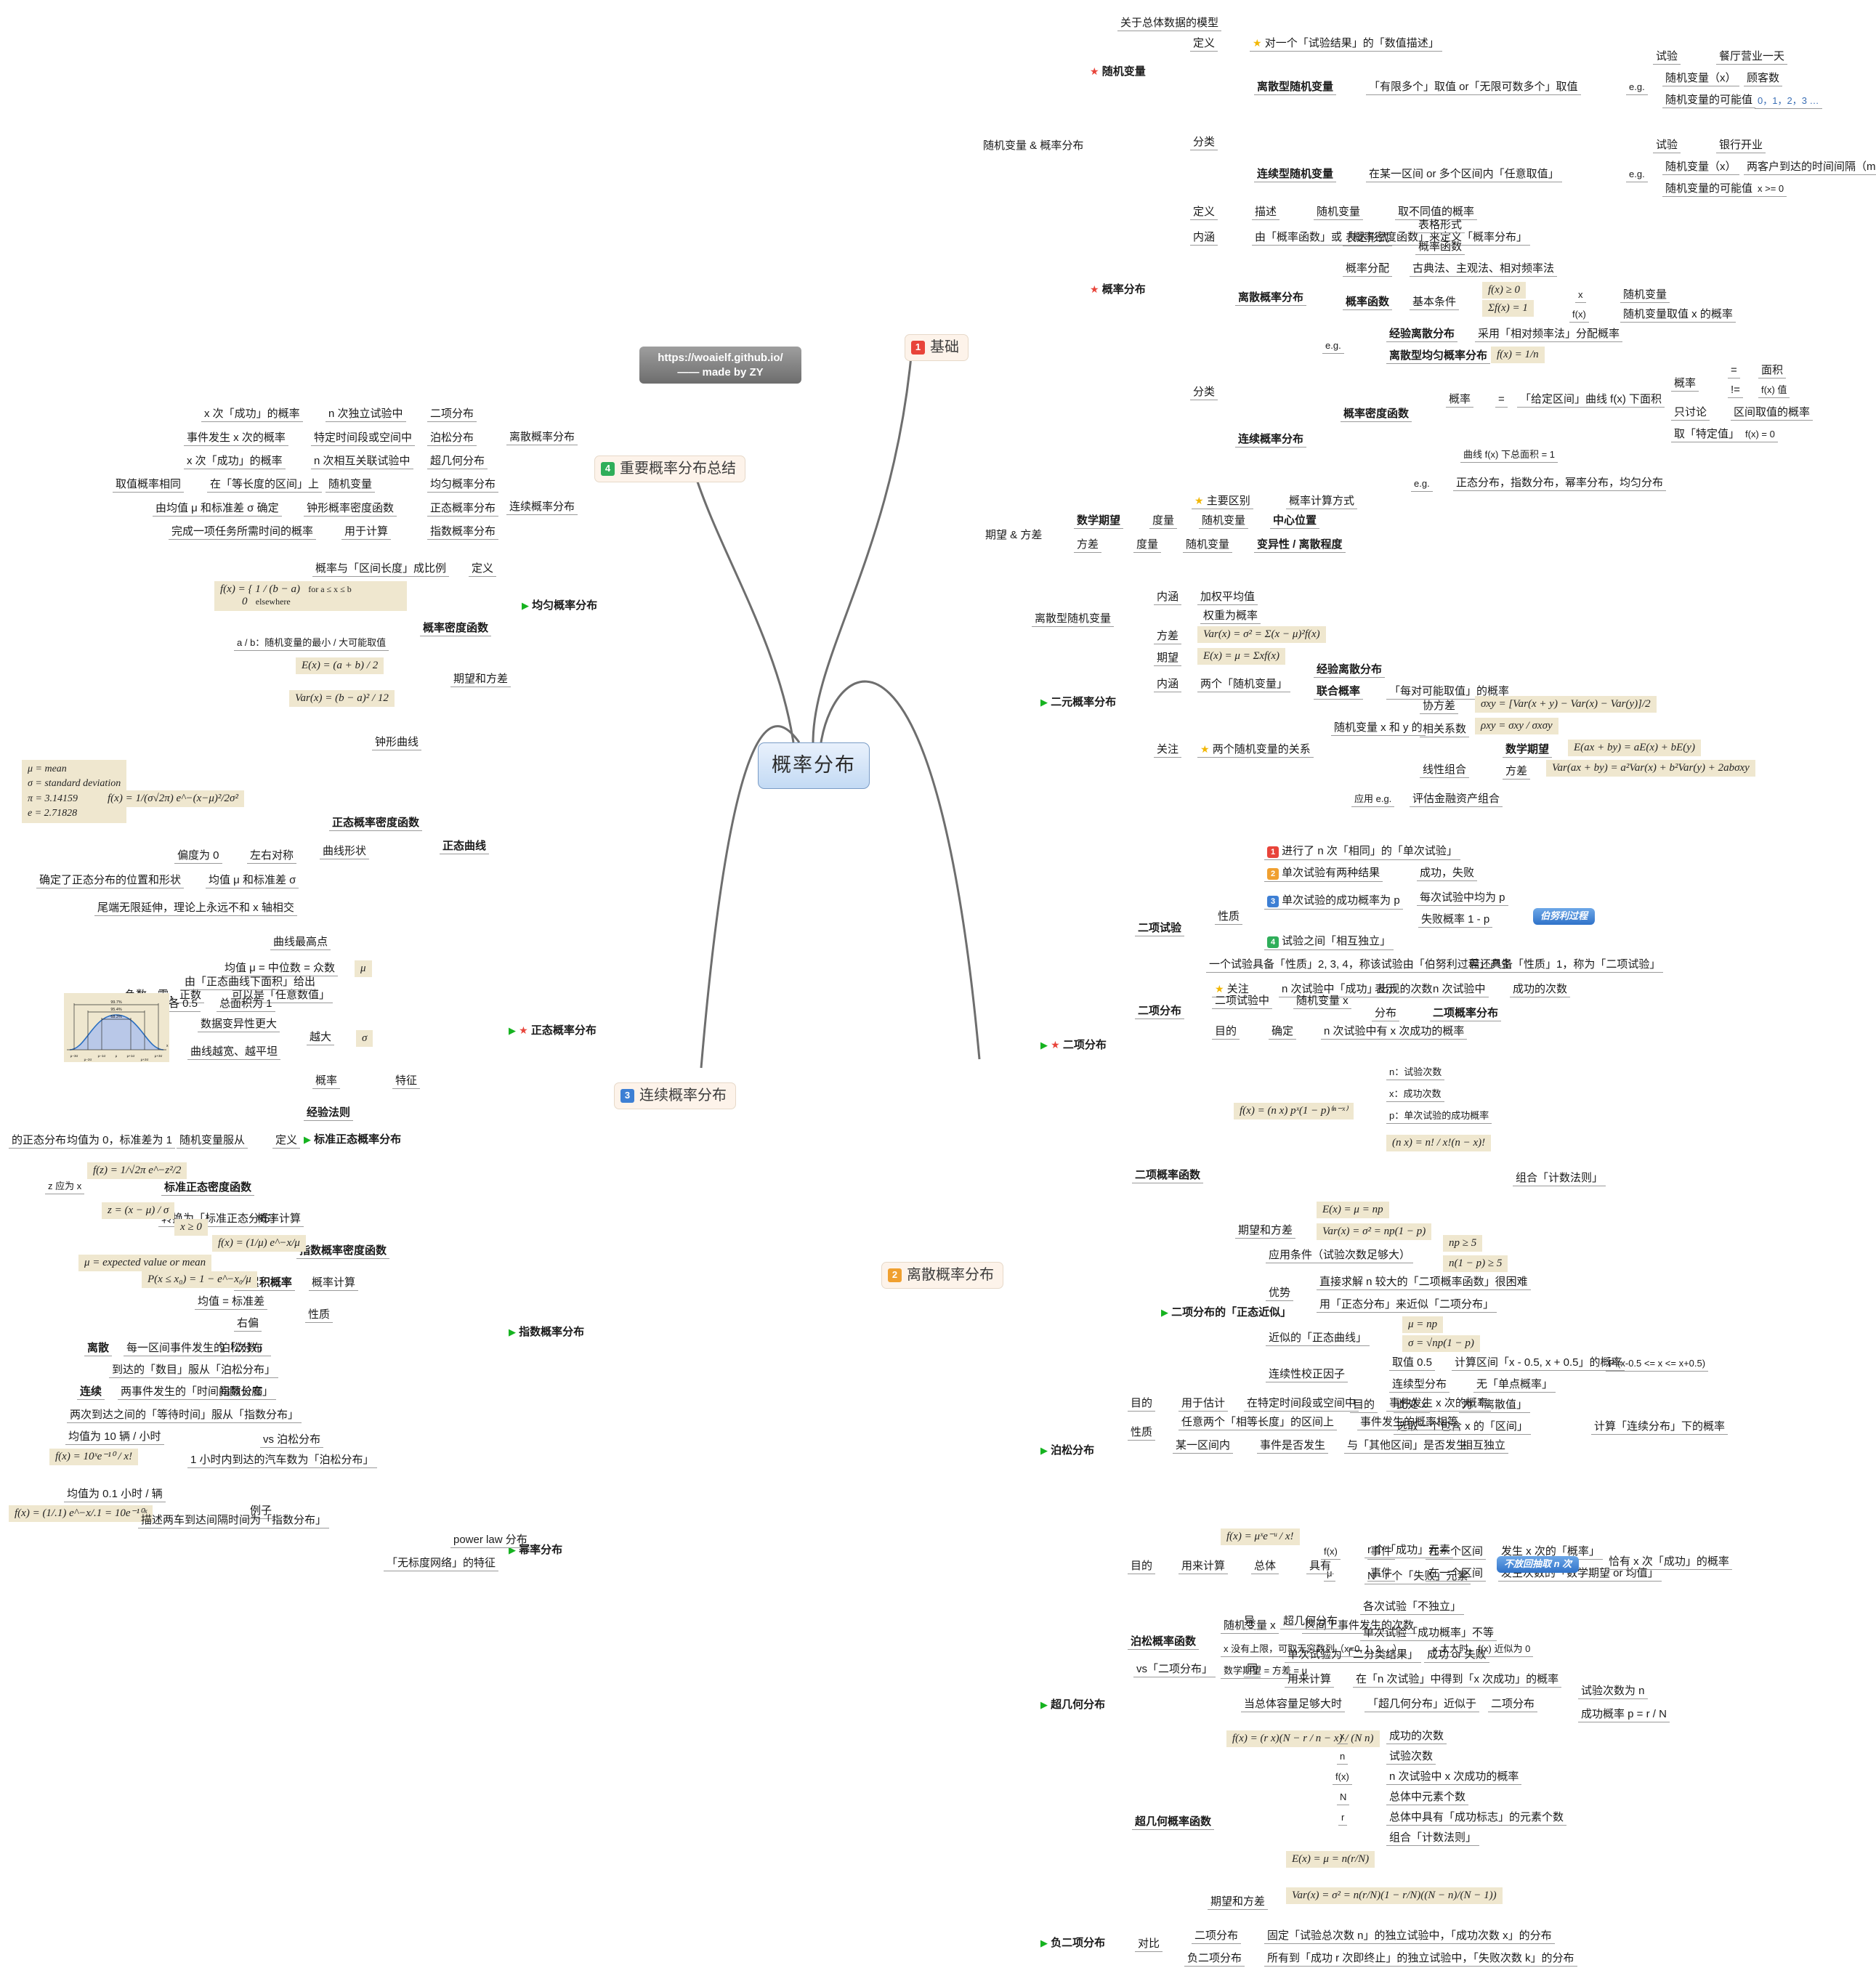  Describe the element at coordinates (198, 856) in the screenshot. I see `normal-shape1a: 偏度为 0` at that location.